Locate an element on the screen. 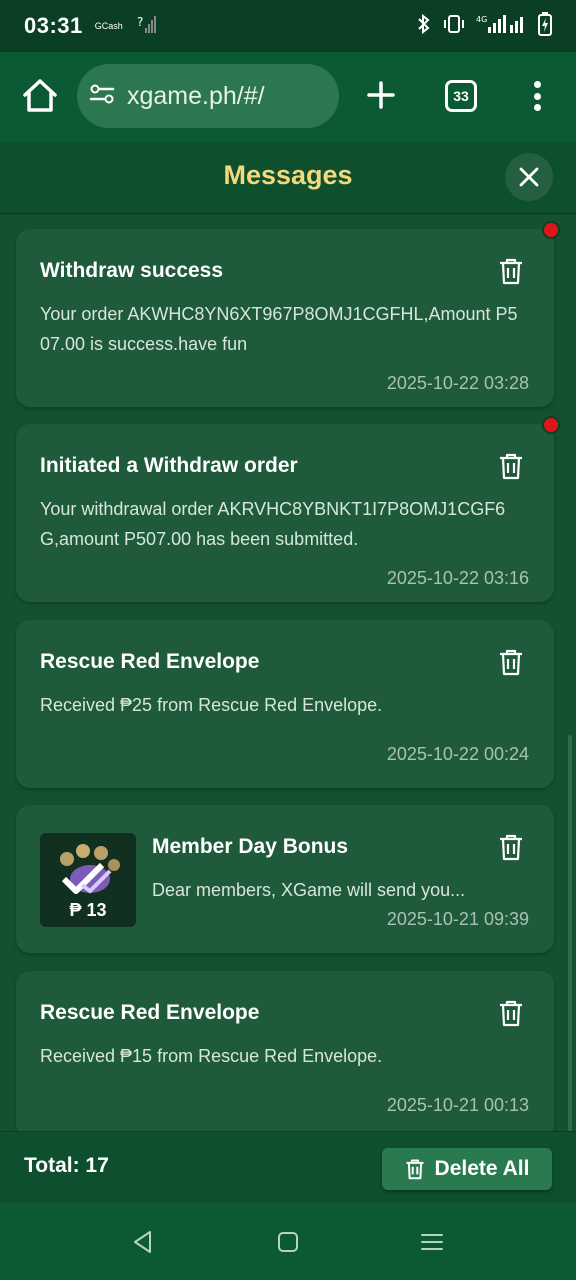 The height and width of the screenshot is (1280, 576). vibrate-icon is located at coordinates (454, 26).